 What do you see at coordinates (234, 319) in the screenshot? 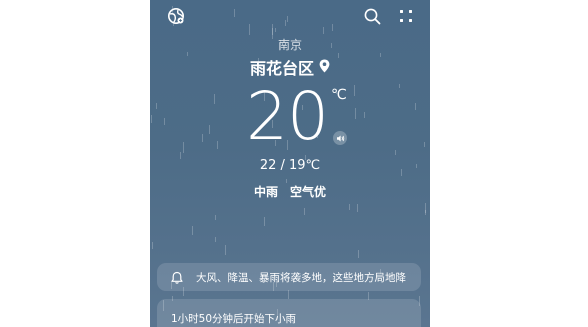
I see `precipitation-text: 1小时50分钟后开始下小雨` at bounding box center [234, 319].